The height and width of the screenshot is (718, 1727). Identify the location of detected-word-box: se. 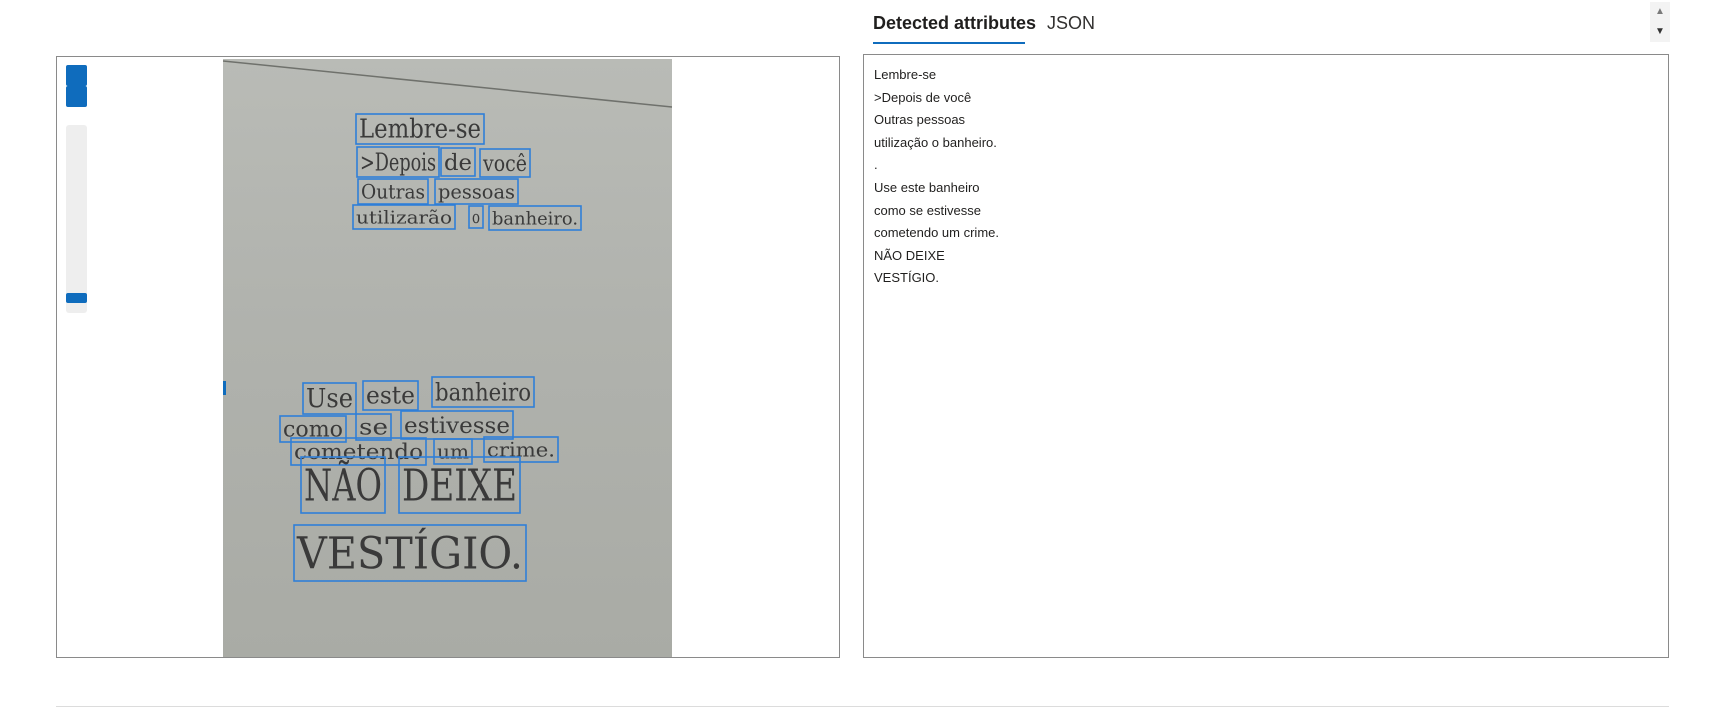
(373, 427).